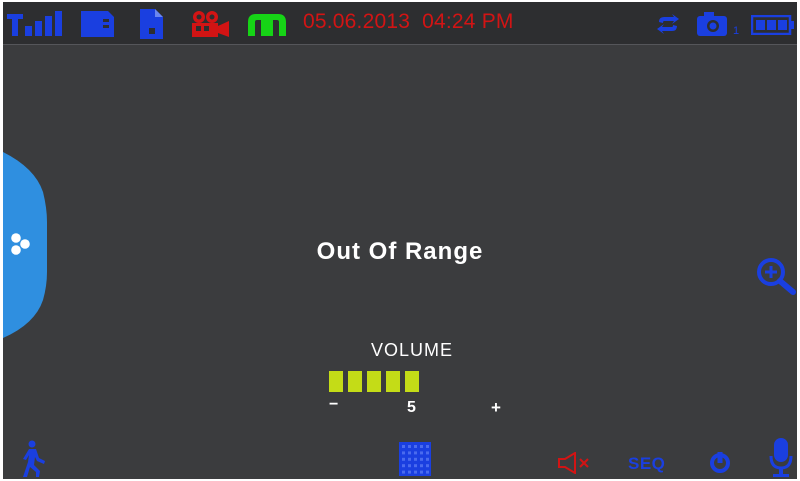 This screenshot has height=481, width=800. I want to click on volume-value: 5, so click(411, 407).